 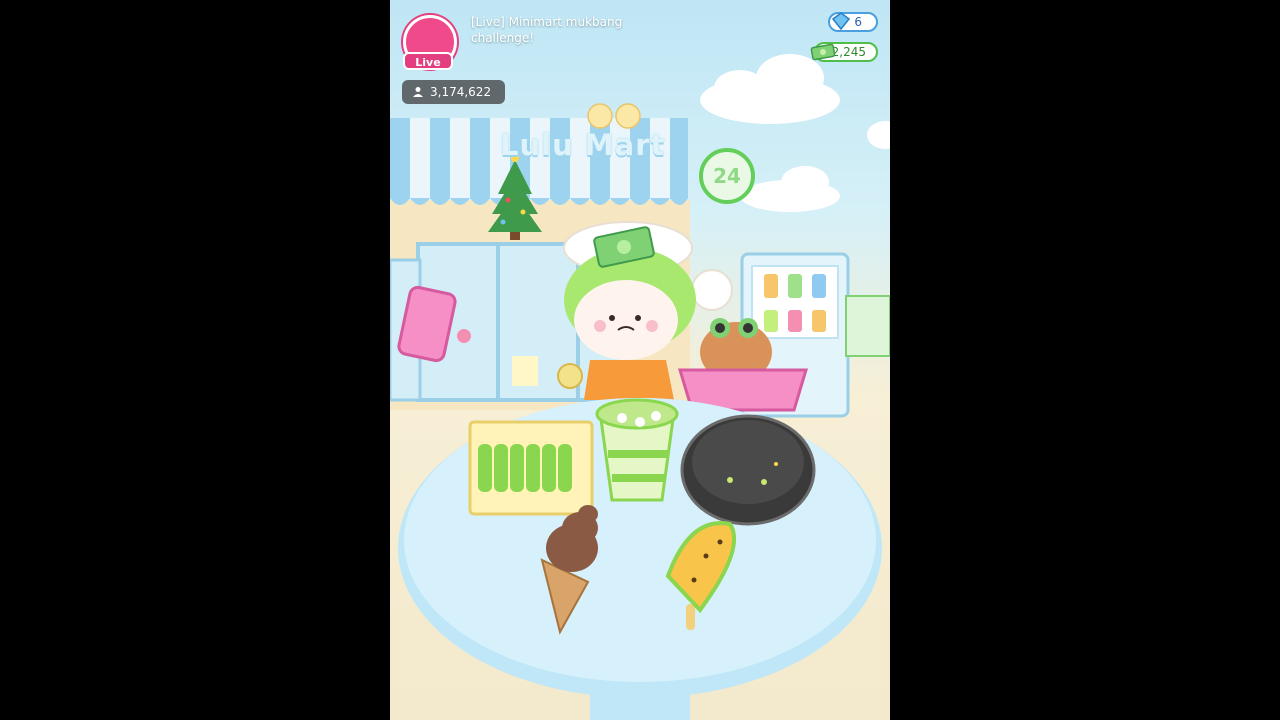 I want to click on live-badge: Live, so click(x=428, y=61).